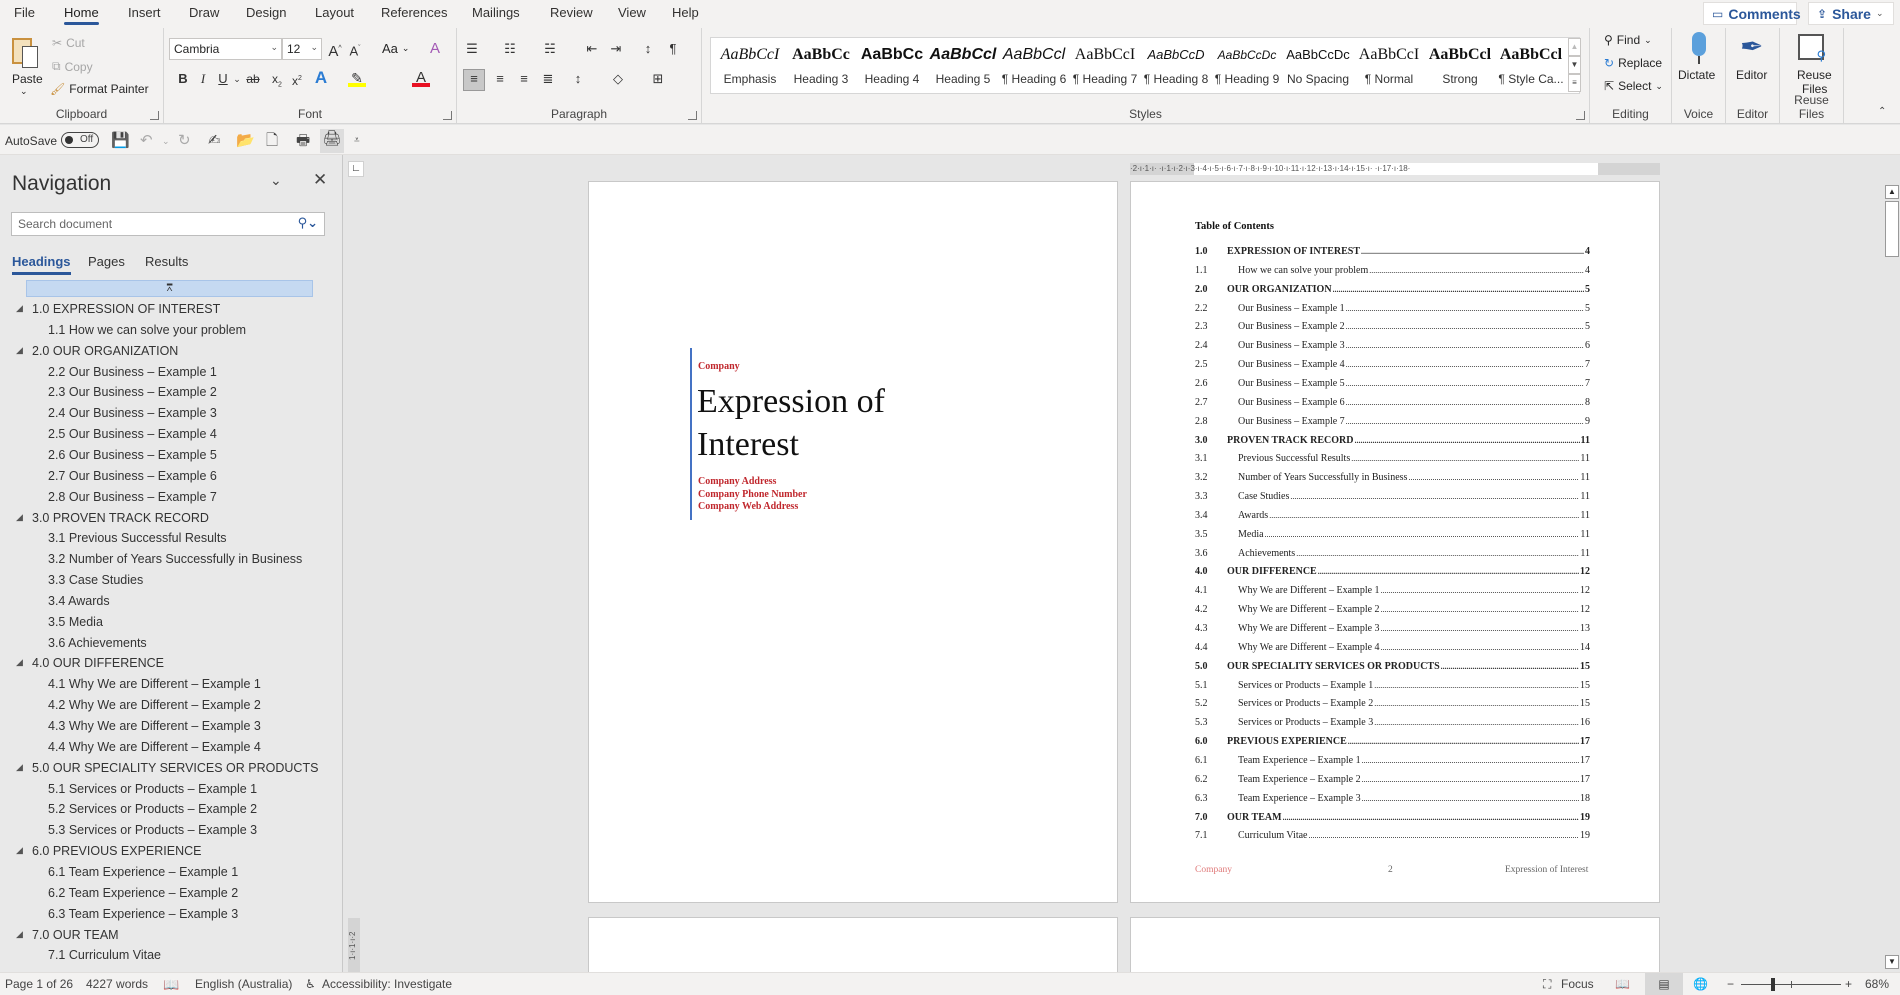  What do you see at coordinates (166, 261) in the screenshot?
I see `tab-results: Results` at bounding box center [166, 261].